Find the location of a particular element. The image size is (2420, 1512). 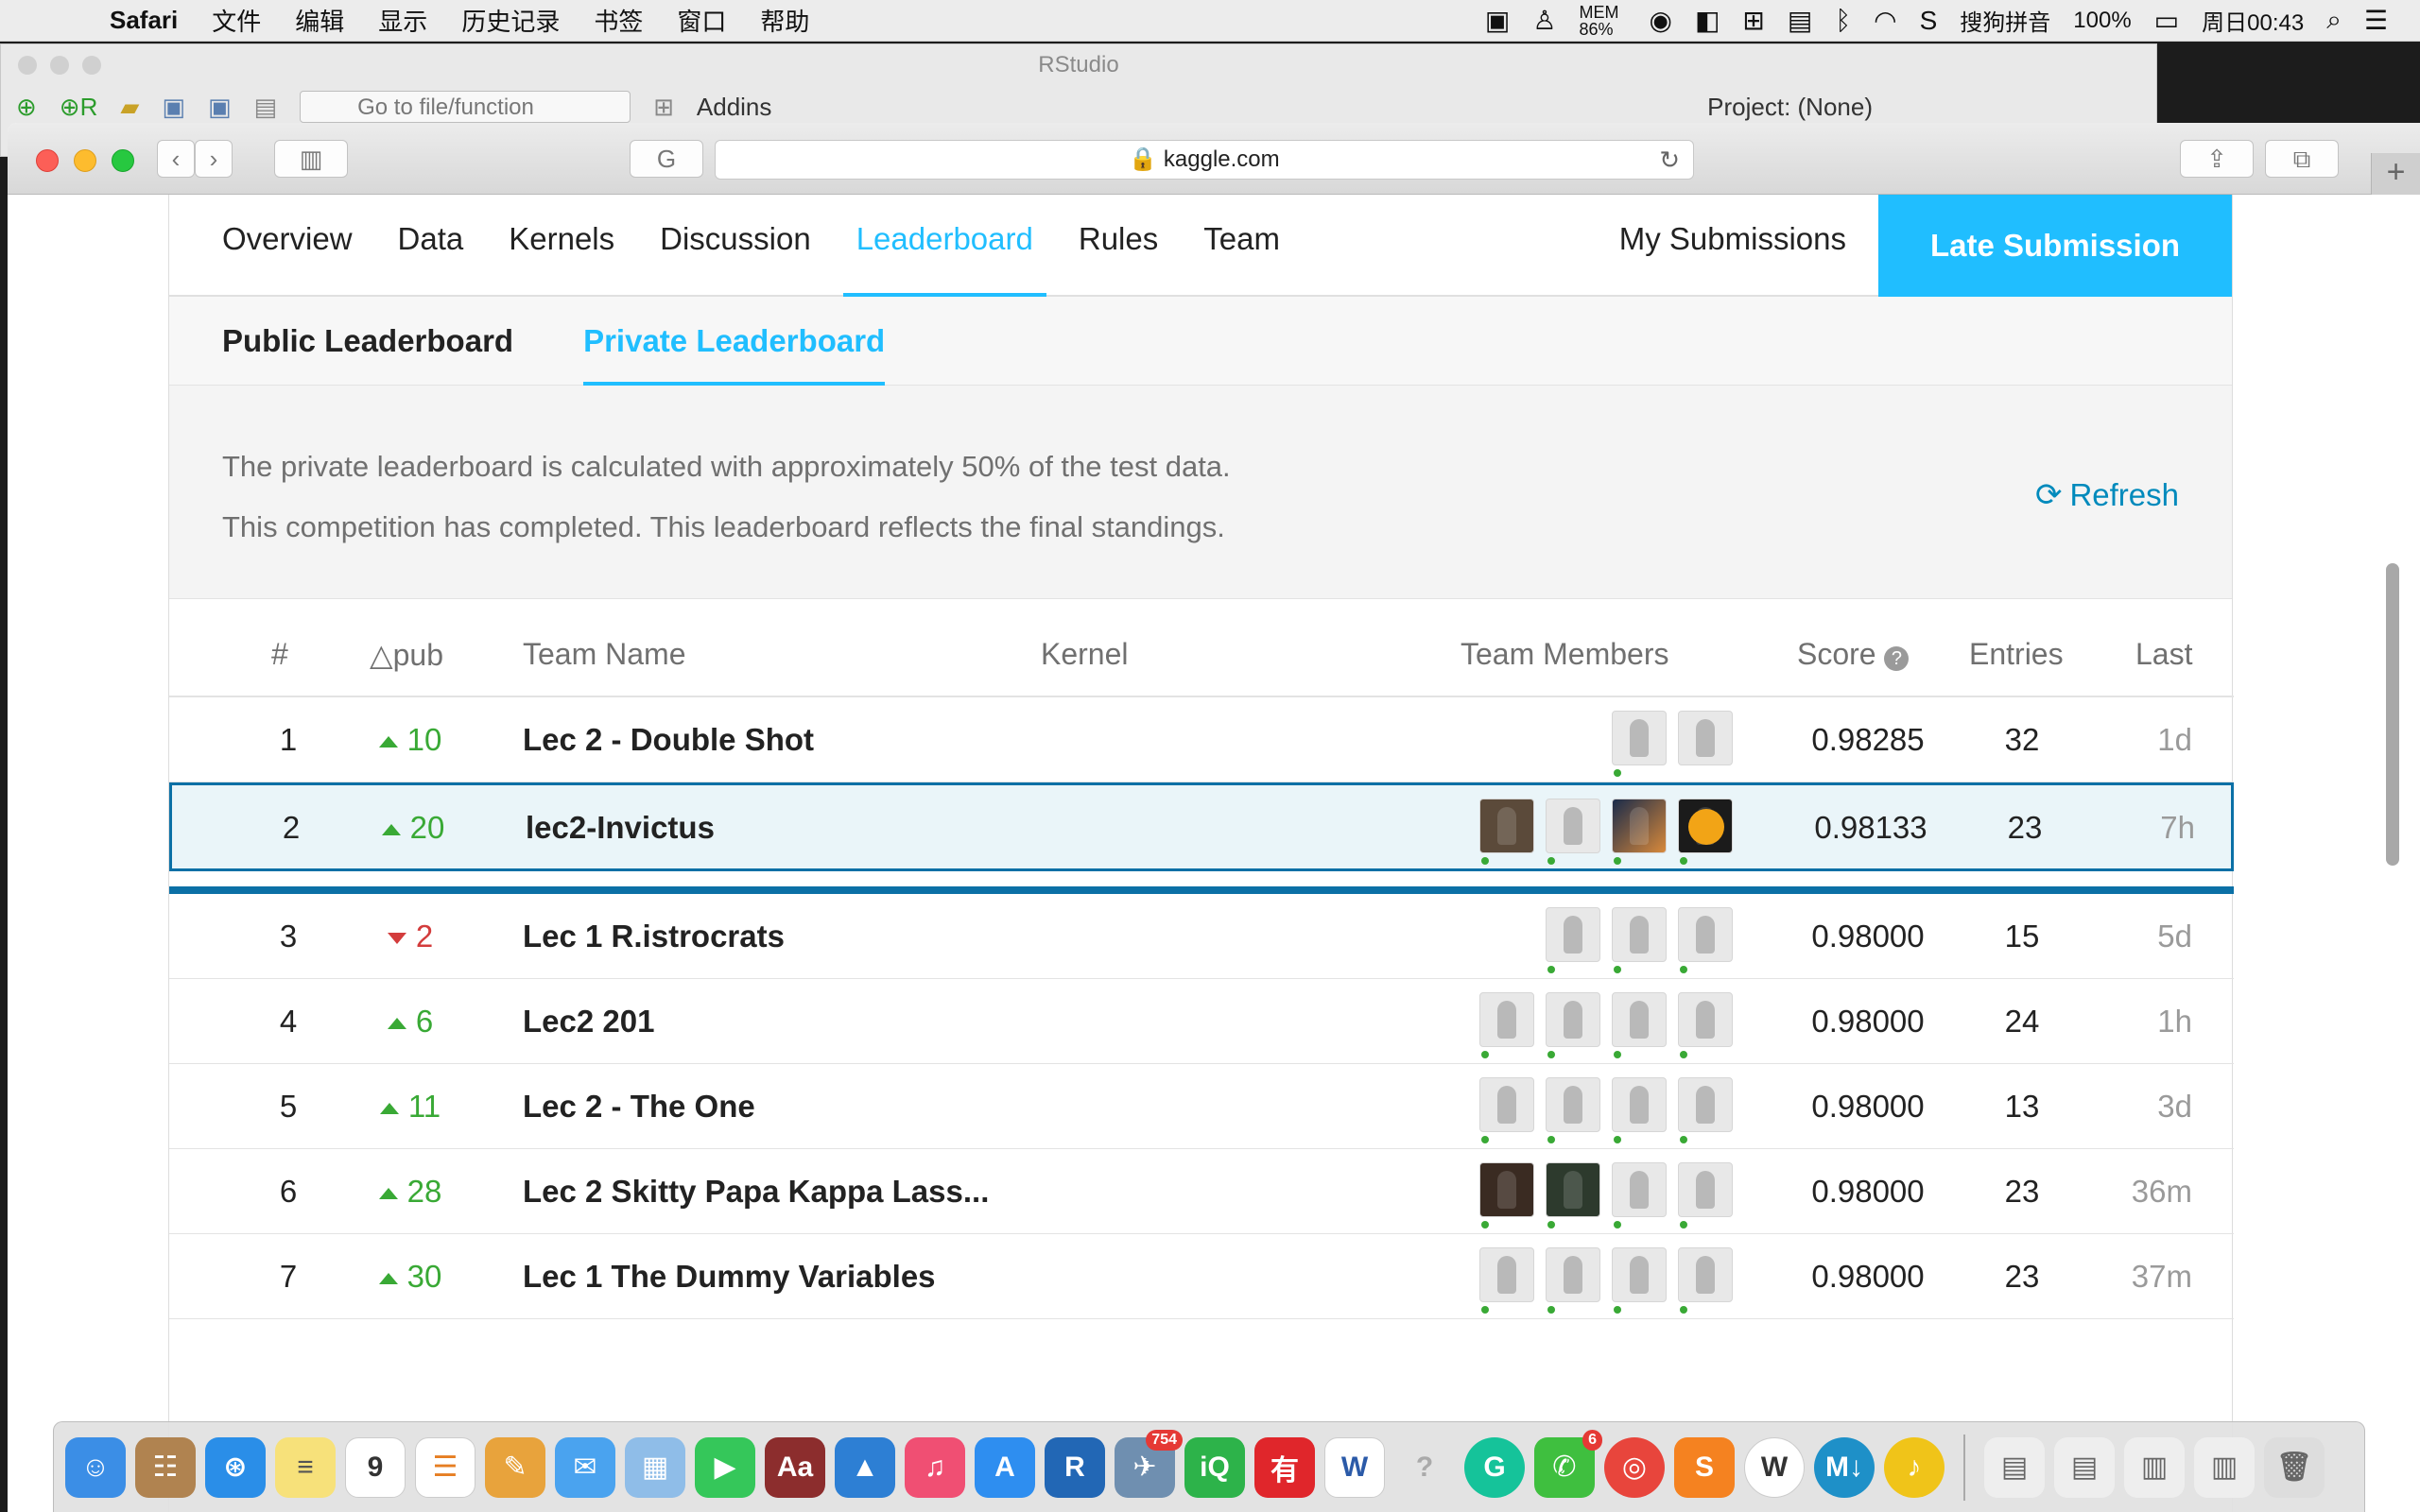

menu-file: 文件 is located at coordinates (236, 20).